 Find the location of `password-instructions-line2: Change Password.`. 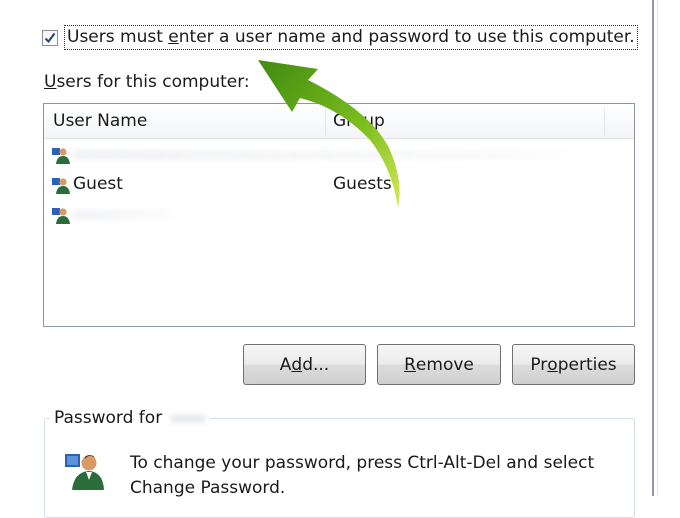

password-instructions-line2: Change Password. is located at coordinates (208, 488).